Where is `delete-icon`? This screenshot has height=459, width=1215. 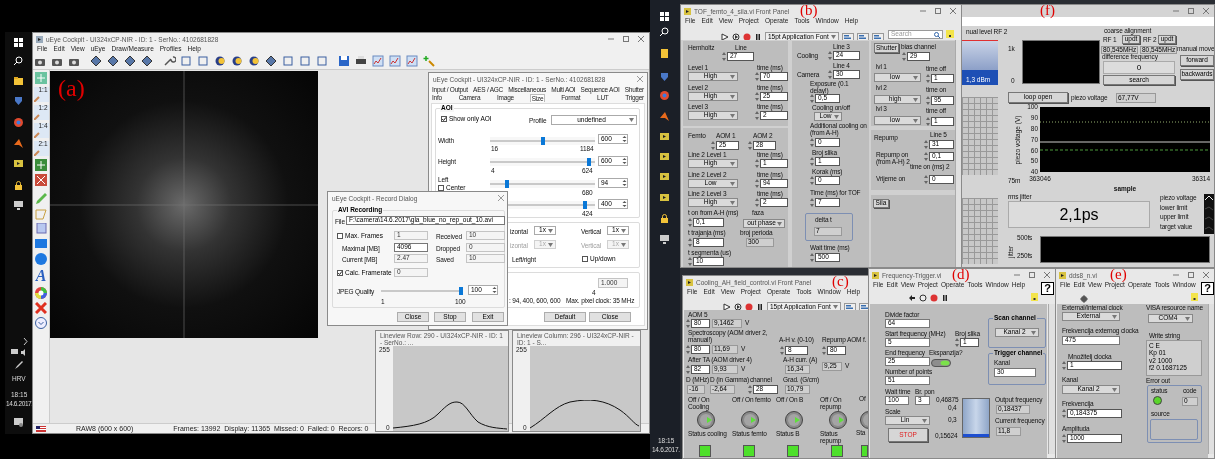
delete-icon is located at coordinates (41, 308).